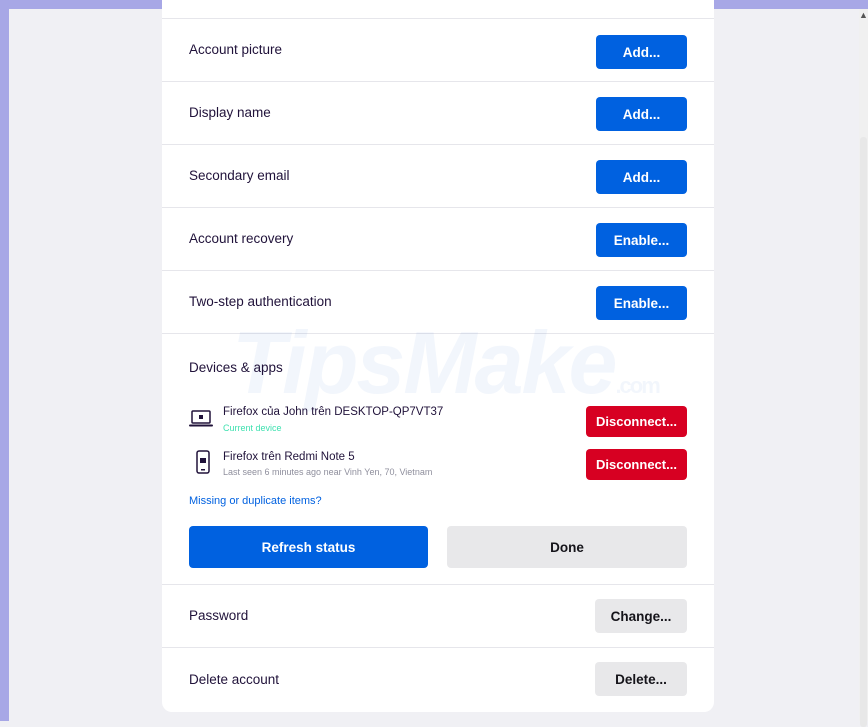  I want to click on account-picture-label: Account picture, so click(236, 49).